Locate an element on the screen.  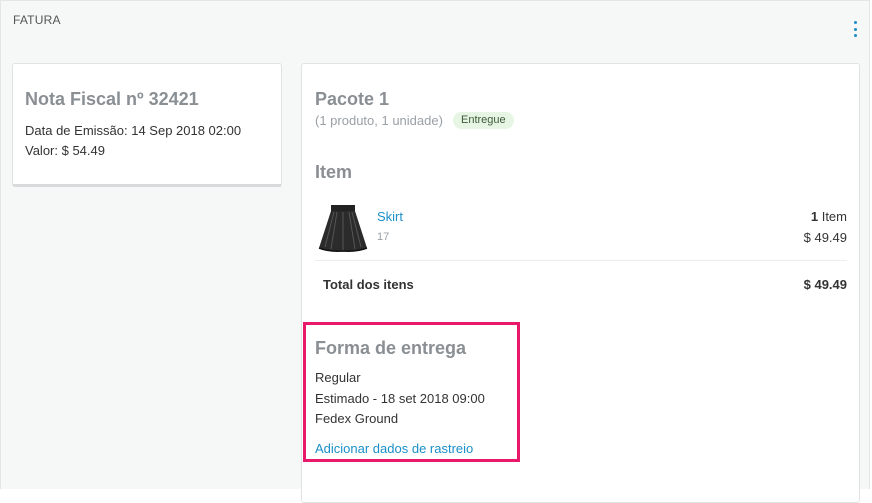
shipping-title: Forma de entrega is located at coordinates (391, 348).